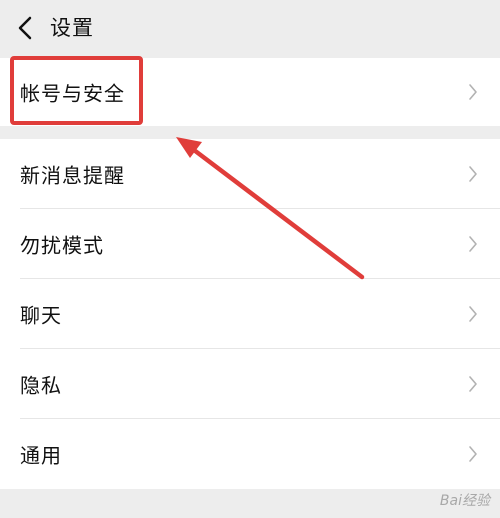  What do you see at coordinates (72, 175) in the screenshot?
I see `settings-item-label: 新消息提醒` at bounding box center [72, 175].